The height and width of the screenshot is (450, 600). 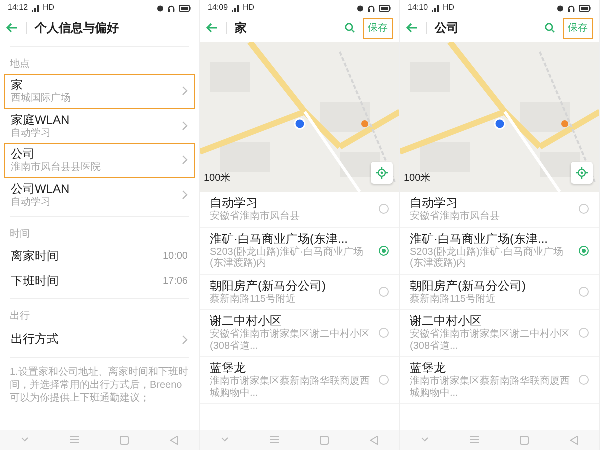 What do you see at coordinates (175, 282) in the screenshot?
I see `row-value: 17:06` at bounding box center [175, 282].